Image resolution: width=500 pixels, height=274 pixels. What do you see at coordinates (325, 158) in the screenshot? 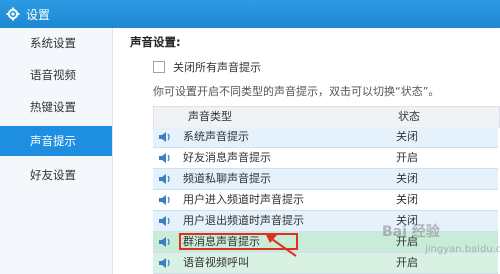
I see `table-row: 好友消息声音提示 开启` at bounding box center [325, 158].